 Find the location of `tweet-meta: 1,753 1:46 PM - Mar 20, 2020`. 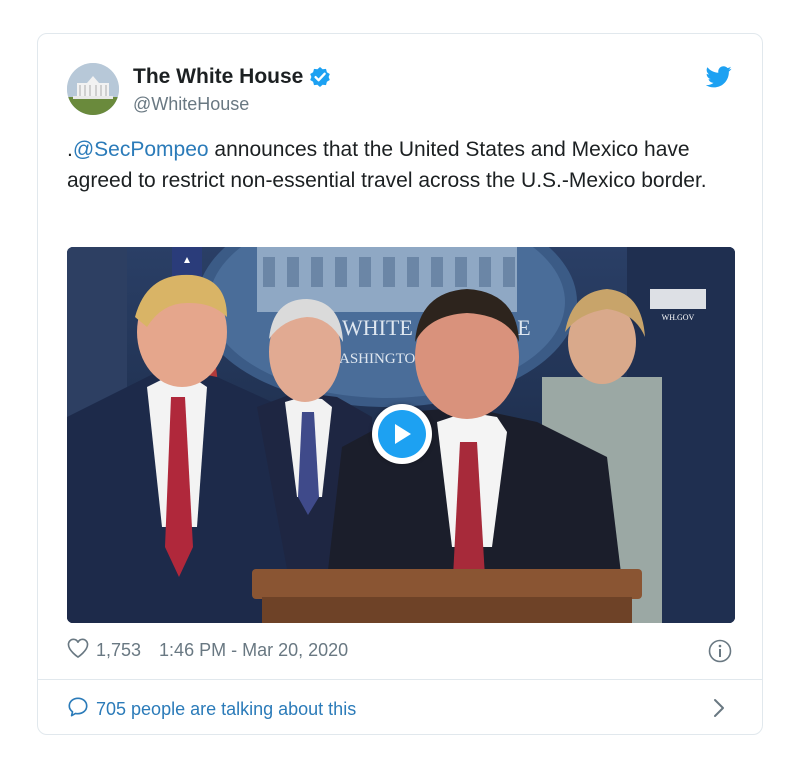

tweet-meta: 1,753 1:46 PM - Mar 20, 2020 is located at coordinates (207, 650).